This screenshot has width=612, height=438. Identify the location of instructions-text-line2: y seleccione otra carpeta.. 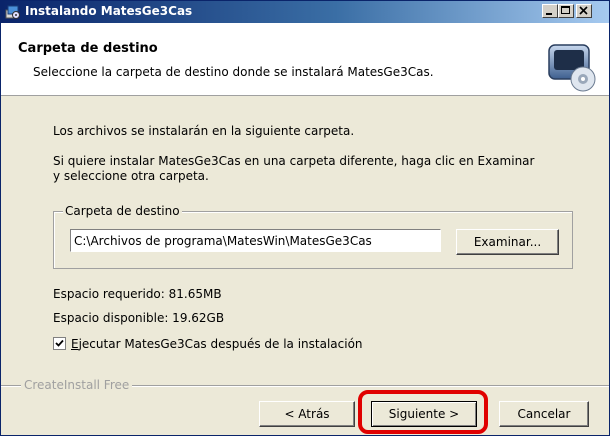
(131, 176).